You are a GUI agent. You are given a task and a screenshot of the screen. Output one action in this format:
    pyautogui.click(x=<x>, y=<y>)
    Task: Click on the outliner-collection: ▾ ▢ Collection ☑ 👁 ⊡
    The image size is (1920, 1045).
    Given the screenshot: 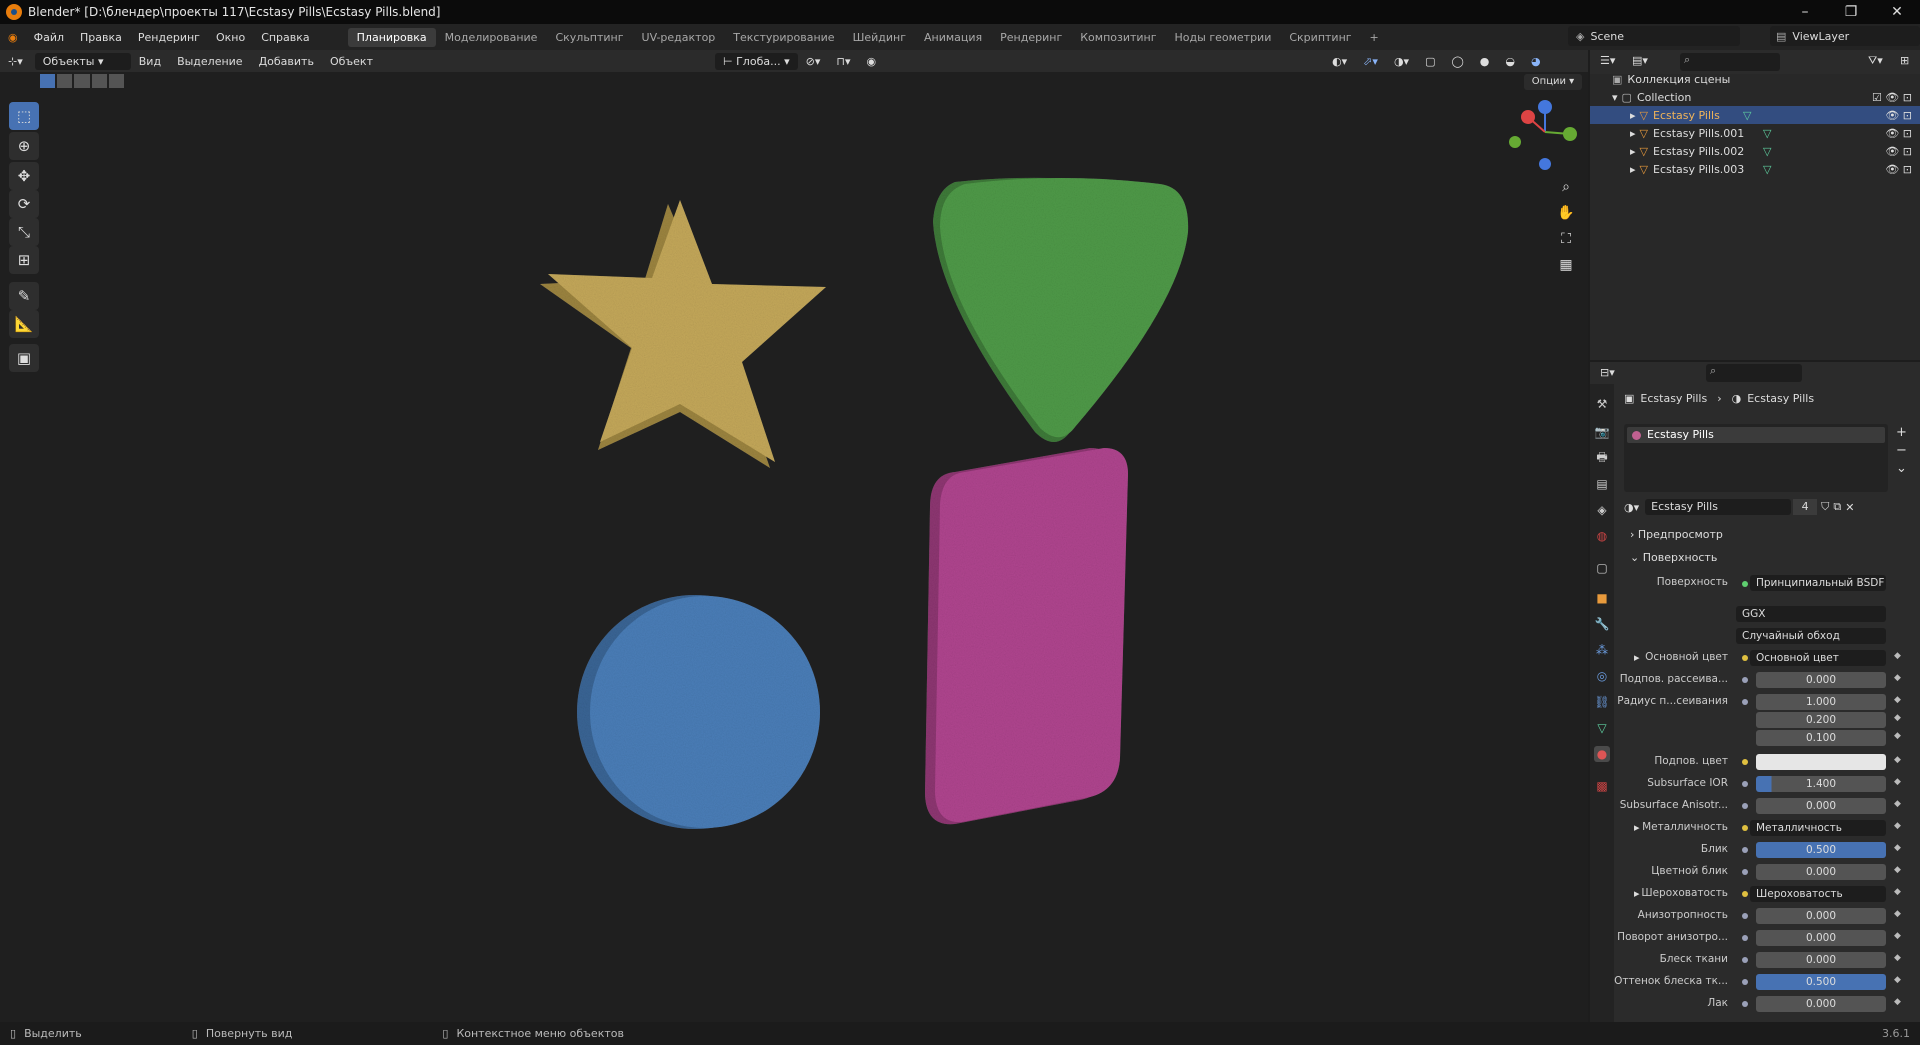 What is the action you would take?
    pyautogui.click(x=1755, y=97)
    